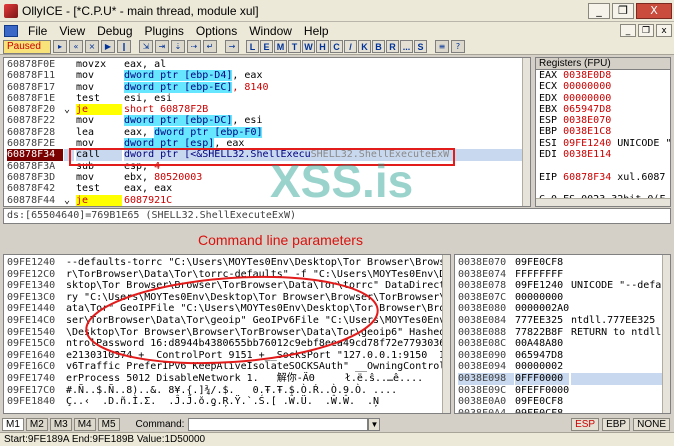  I want to click on menu-plugins: Plugins, so click(164, 31).